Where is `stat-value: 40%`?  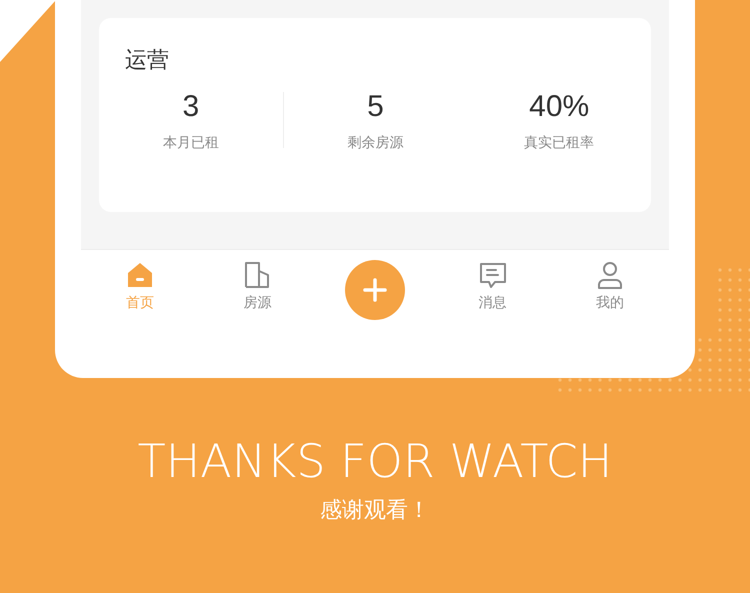 stat-value: 40% is located at coordinates (559, 107).